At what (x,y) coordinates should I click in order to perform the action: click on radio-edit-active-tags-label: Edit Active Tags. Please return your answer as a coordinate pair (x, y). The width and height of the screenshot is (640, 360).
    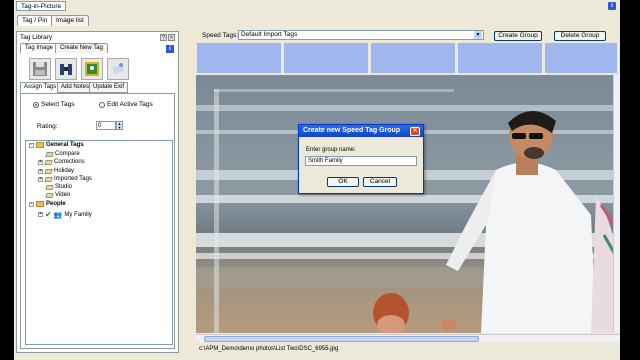
    Looking at the image, I should click on (130, 104).